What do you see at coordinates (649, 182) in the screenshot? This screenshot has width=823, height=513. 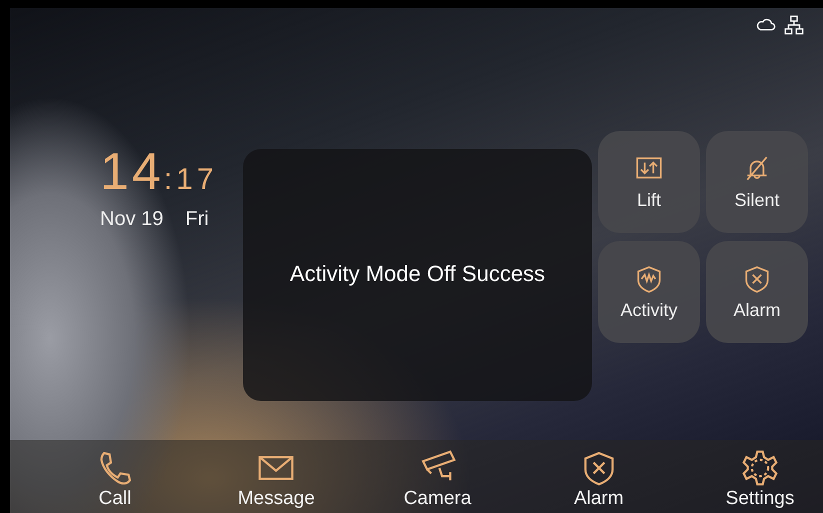 I see `quick-action-button: Lift` at bounding box center [649, 182].